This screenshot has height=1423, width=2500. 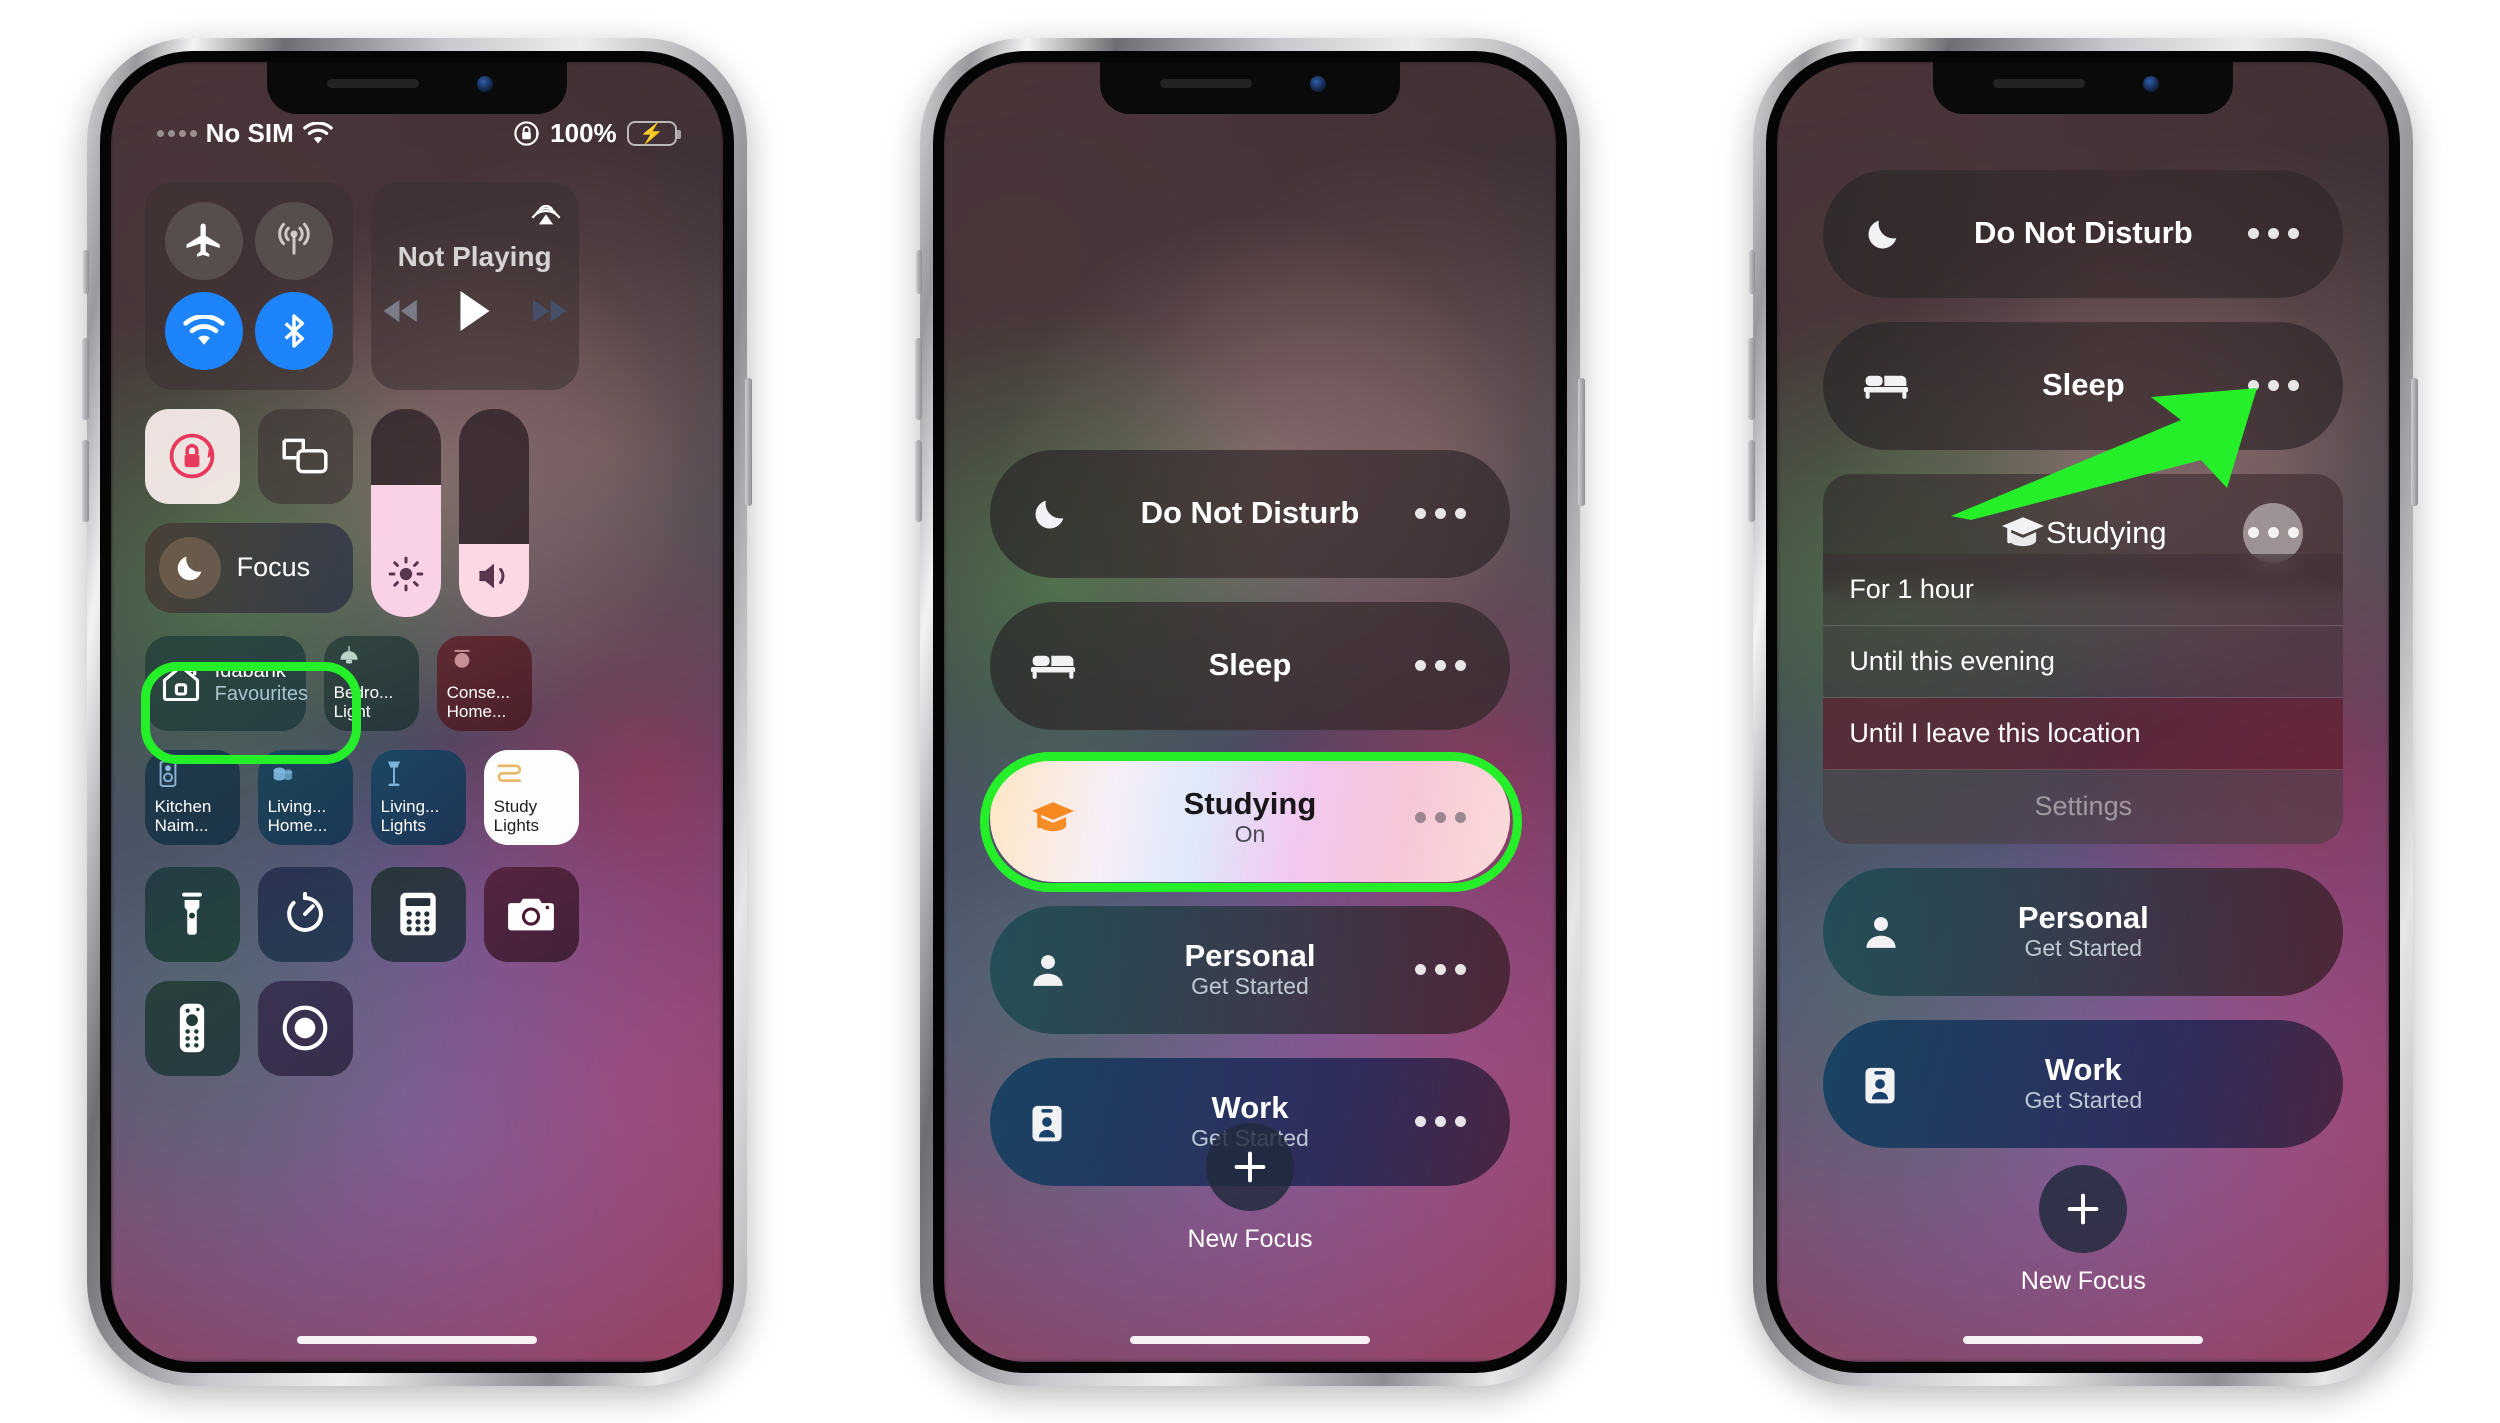 I want to click on graduation-cap-icon, so click(x=2023, y=533).